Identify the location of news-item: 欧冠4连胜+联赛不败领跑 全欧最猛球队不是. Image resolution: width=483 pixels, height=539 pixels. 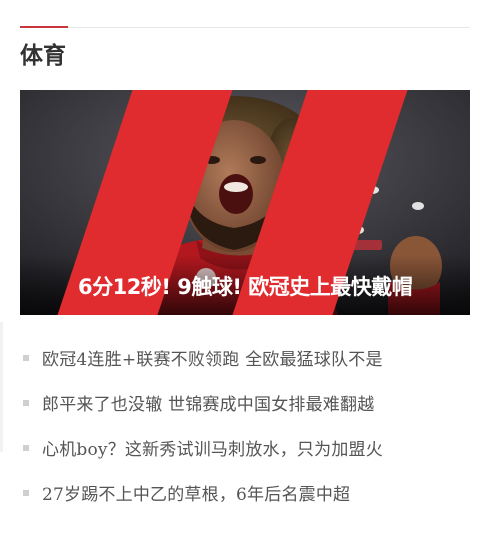
(245, 357).